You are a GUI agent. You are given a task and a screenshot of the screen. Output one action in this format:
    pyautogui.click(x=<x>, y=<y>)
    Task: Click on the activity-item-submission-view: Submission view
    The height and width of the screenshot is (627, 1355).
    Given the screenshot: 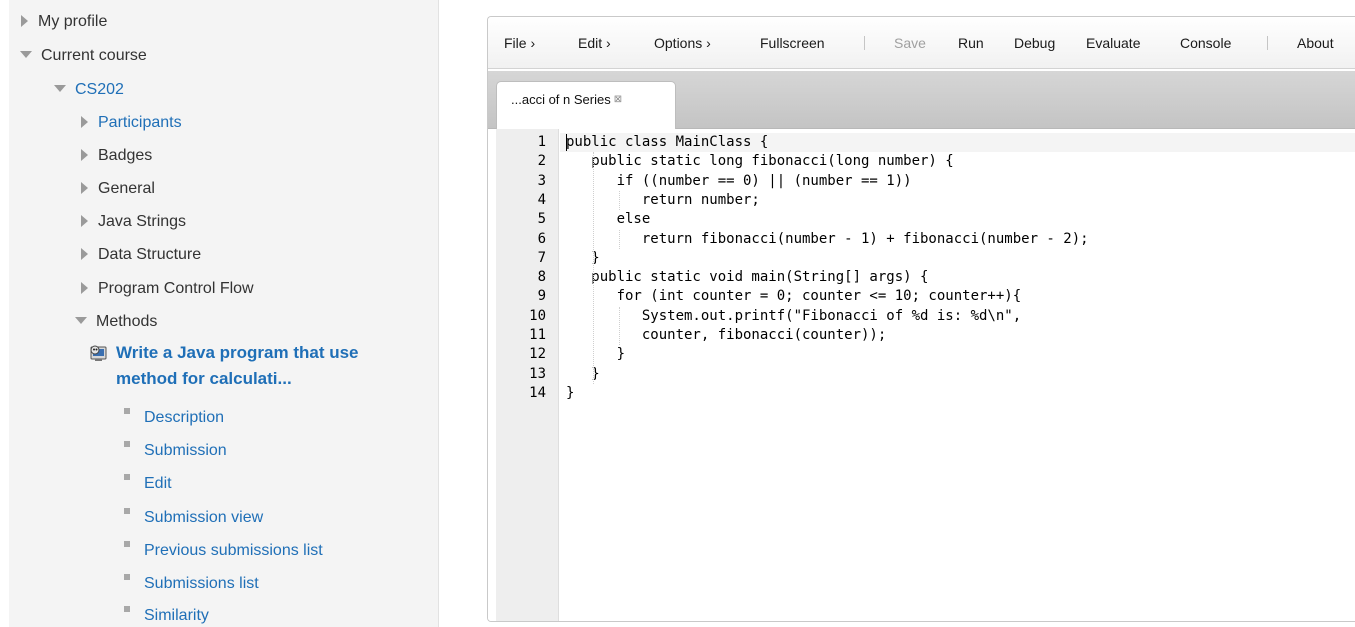 What is the action you would take?
    pyautogui.click(x=193, y=518)
    